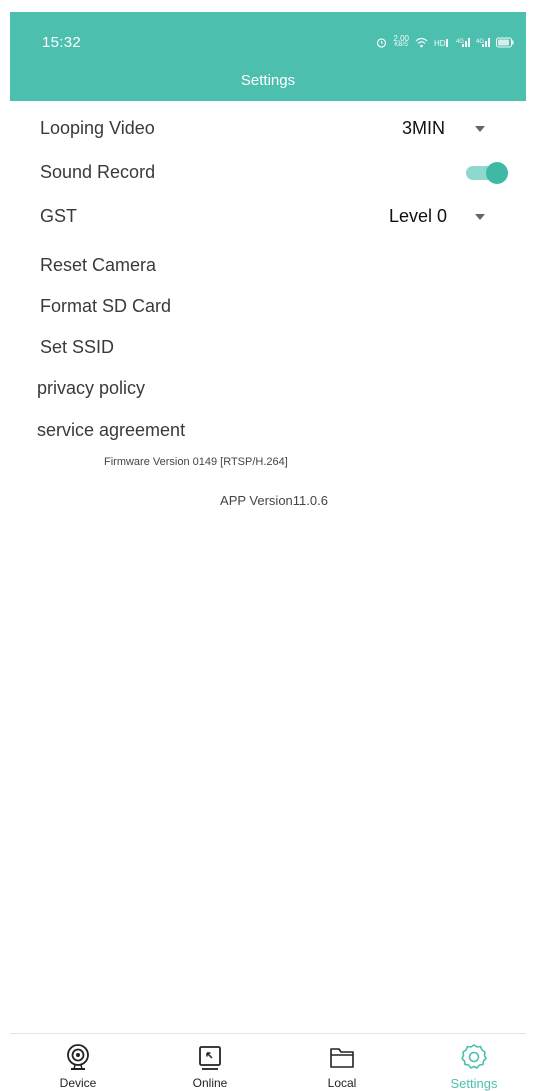  What do you see at coordinates (111, 430) in the screenshot?
I see `service-agreement-link: service agreement` at bounding box center [111, 430].